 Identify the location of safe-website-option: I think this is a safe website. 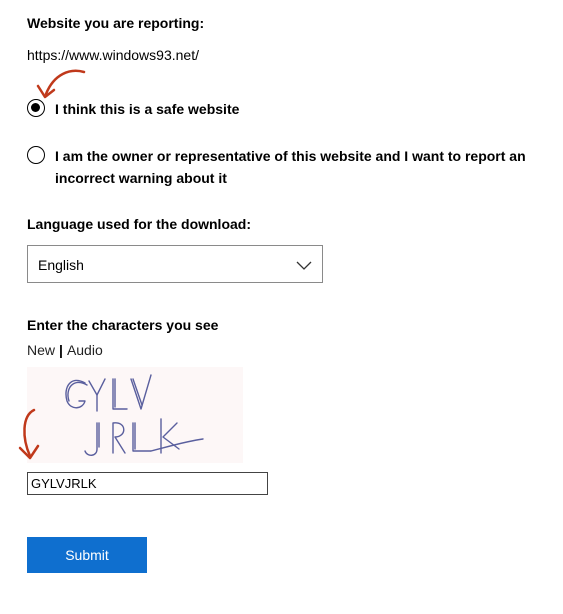
(133, 109).